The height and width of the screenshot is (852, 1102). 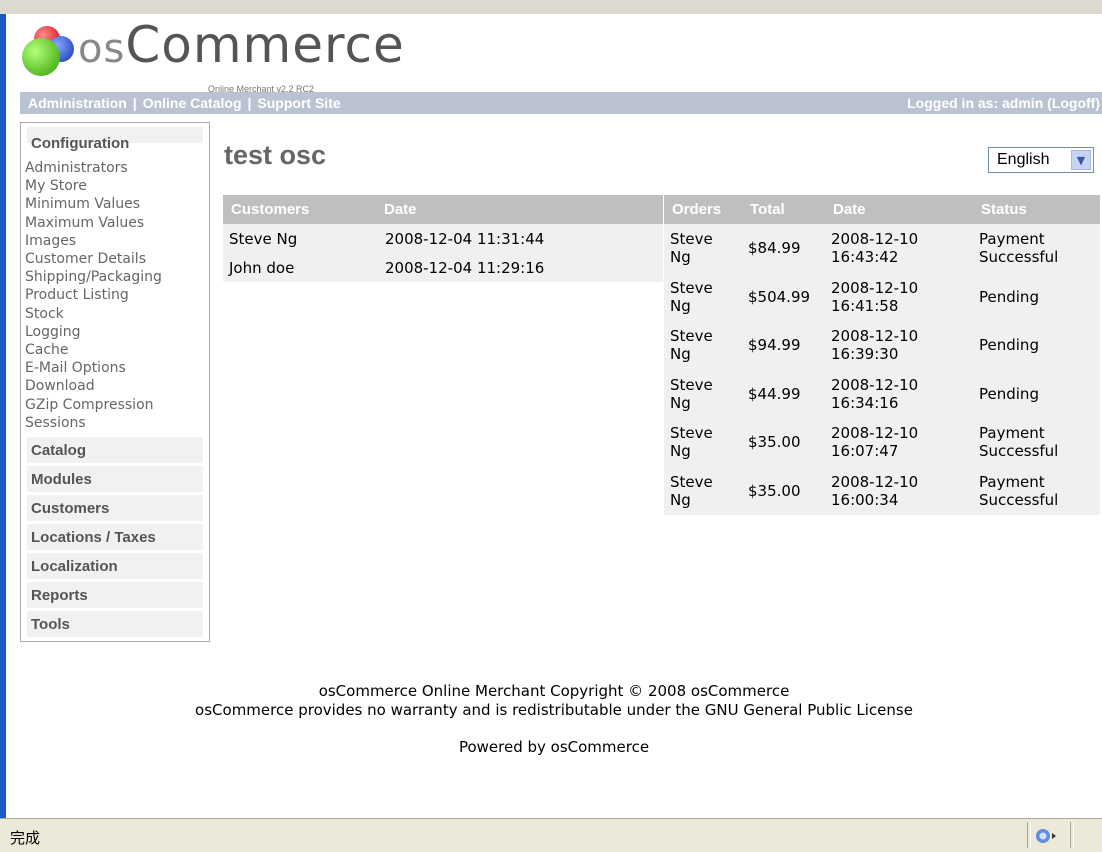 What do you see at coordinates (93, 350) in the screenshot?
I see `config-link-cache: Cache` at bounding box center [93, 350].